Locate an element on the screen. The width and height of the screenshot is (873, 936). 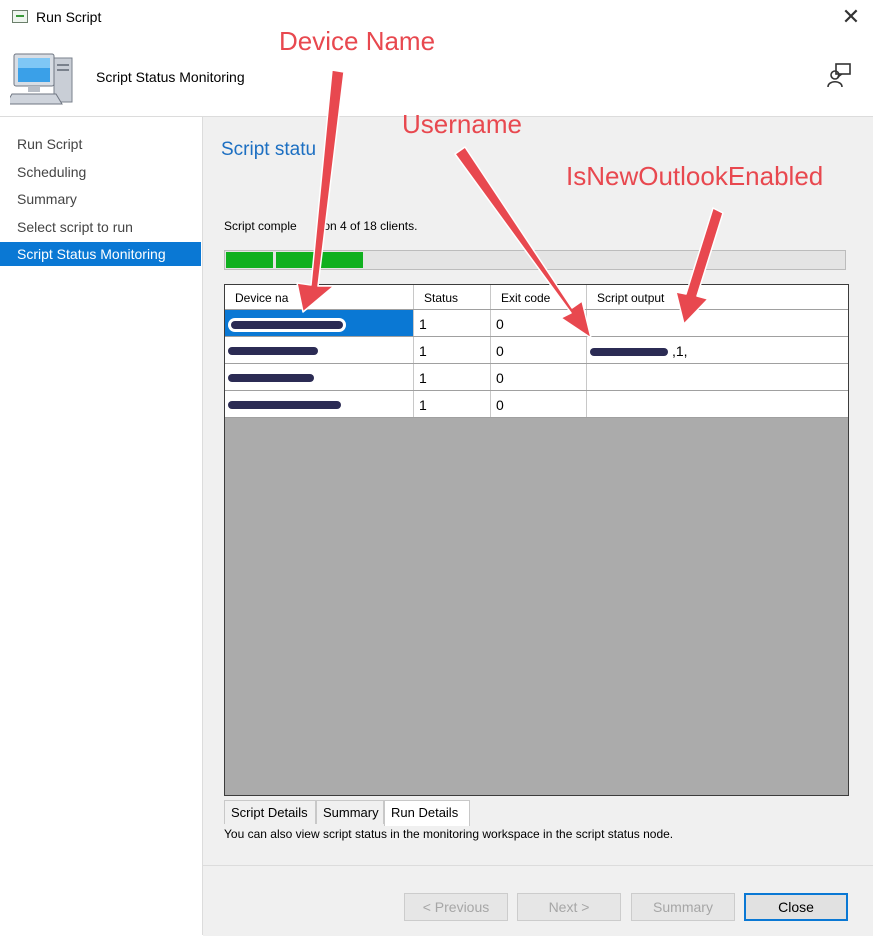
nav-item-run-script: Run Script is located at coordinates (100, 144).